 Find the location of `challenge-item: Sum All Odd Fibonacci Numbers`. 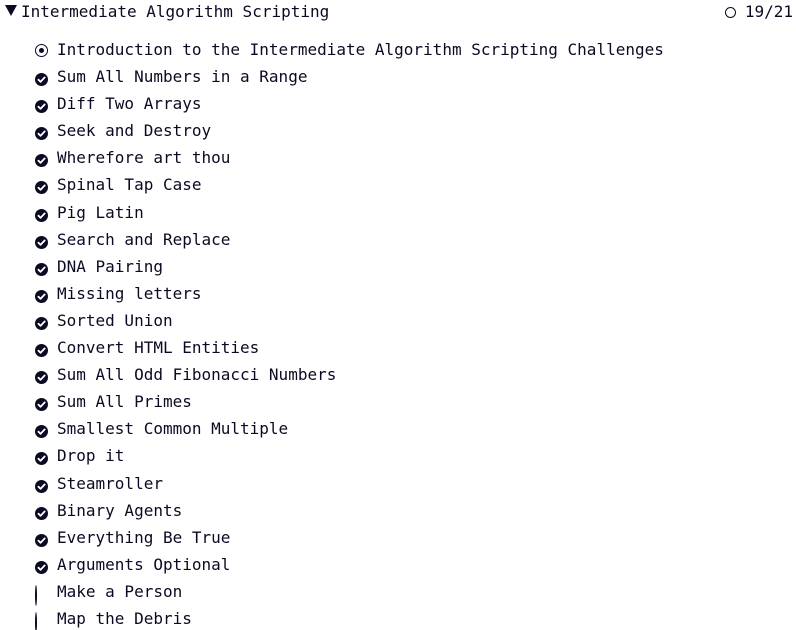

challenge-item: Sum All Odd Fibonacci Numbers is located at coordinates (398, 375).